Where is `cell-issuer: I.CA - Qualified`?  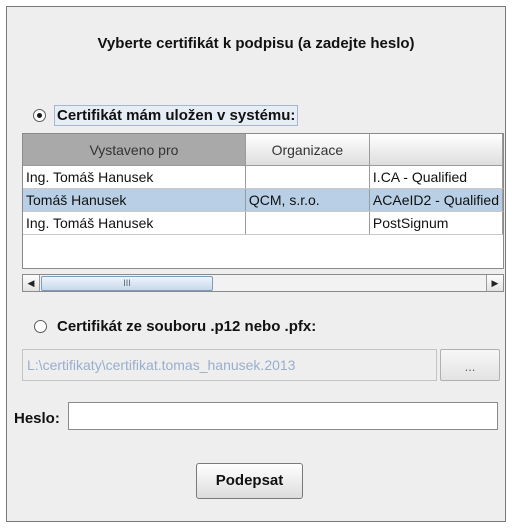 cell-issuer: I.CA - Qualified is located at coordinates (436, 177).